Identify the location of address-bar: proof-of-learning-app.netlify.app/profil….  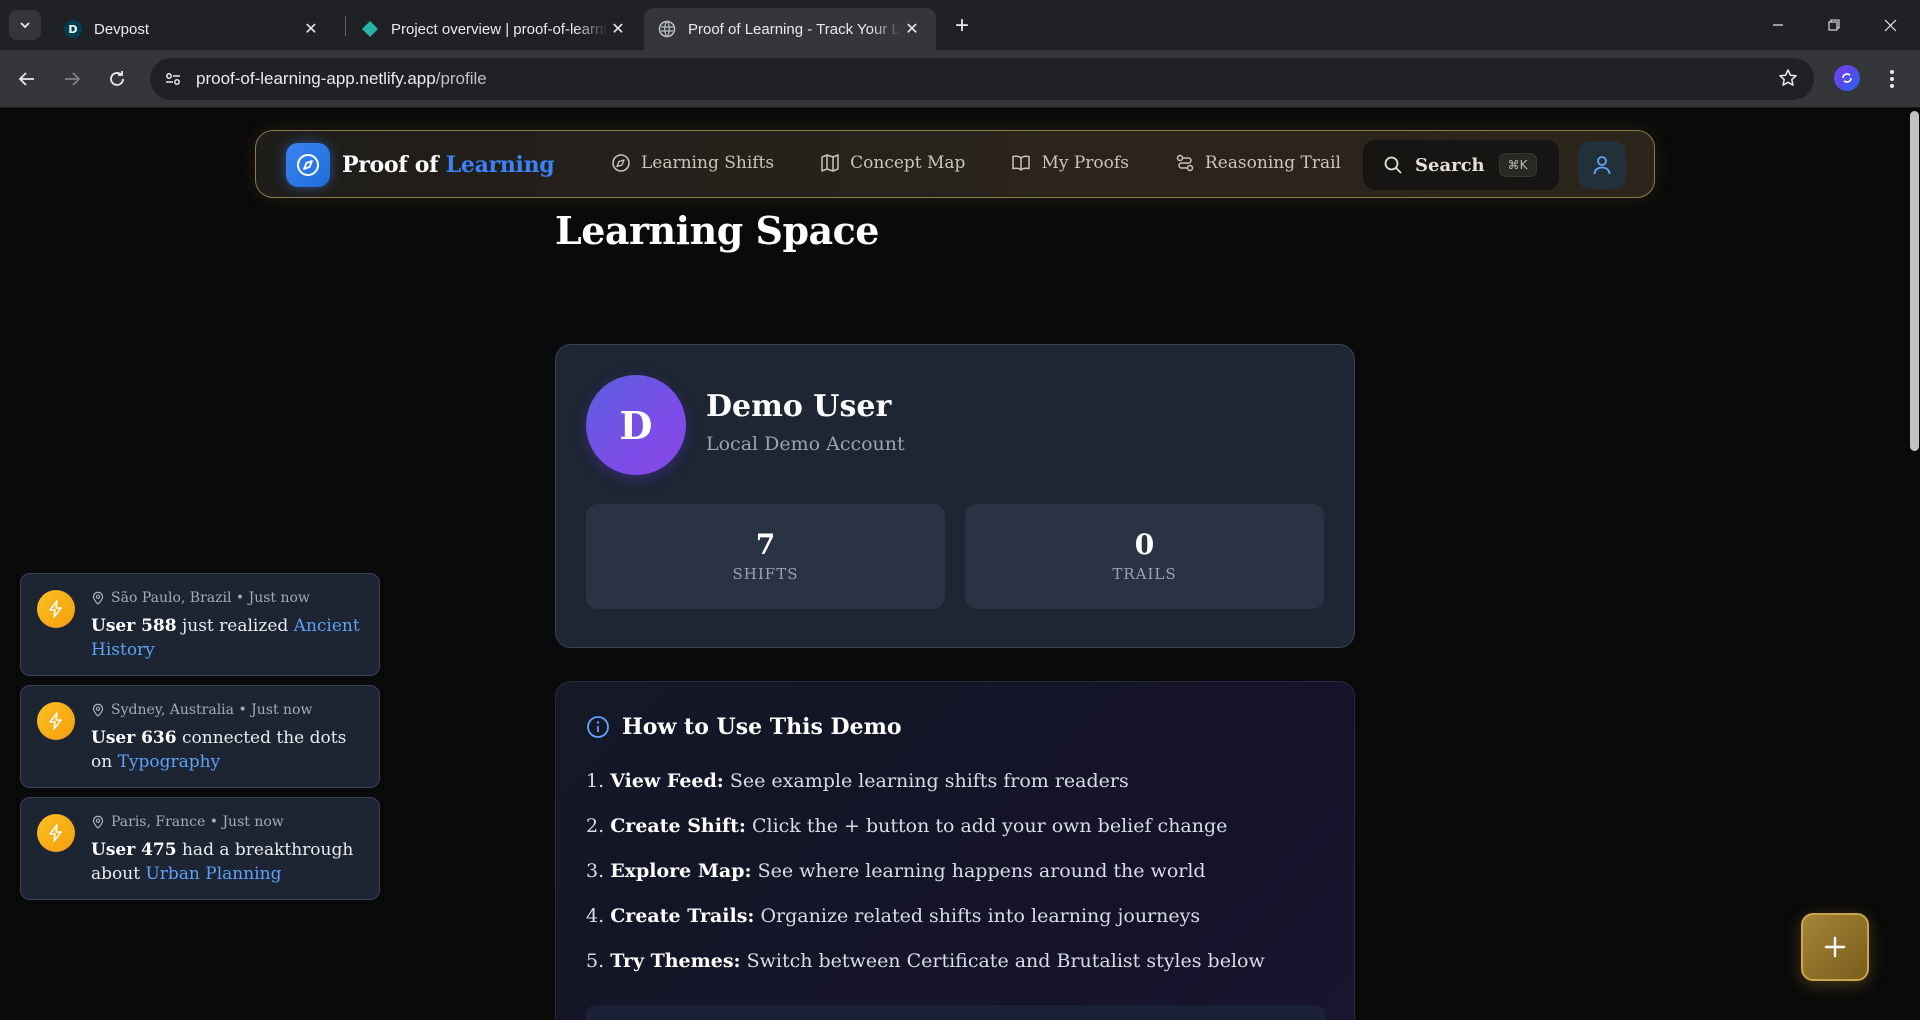
(982, 79).